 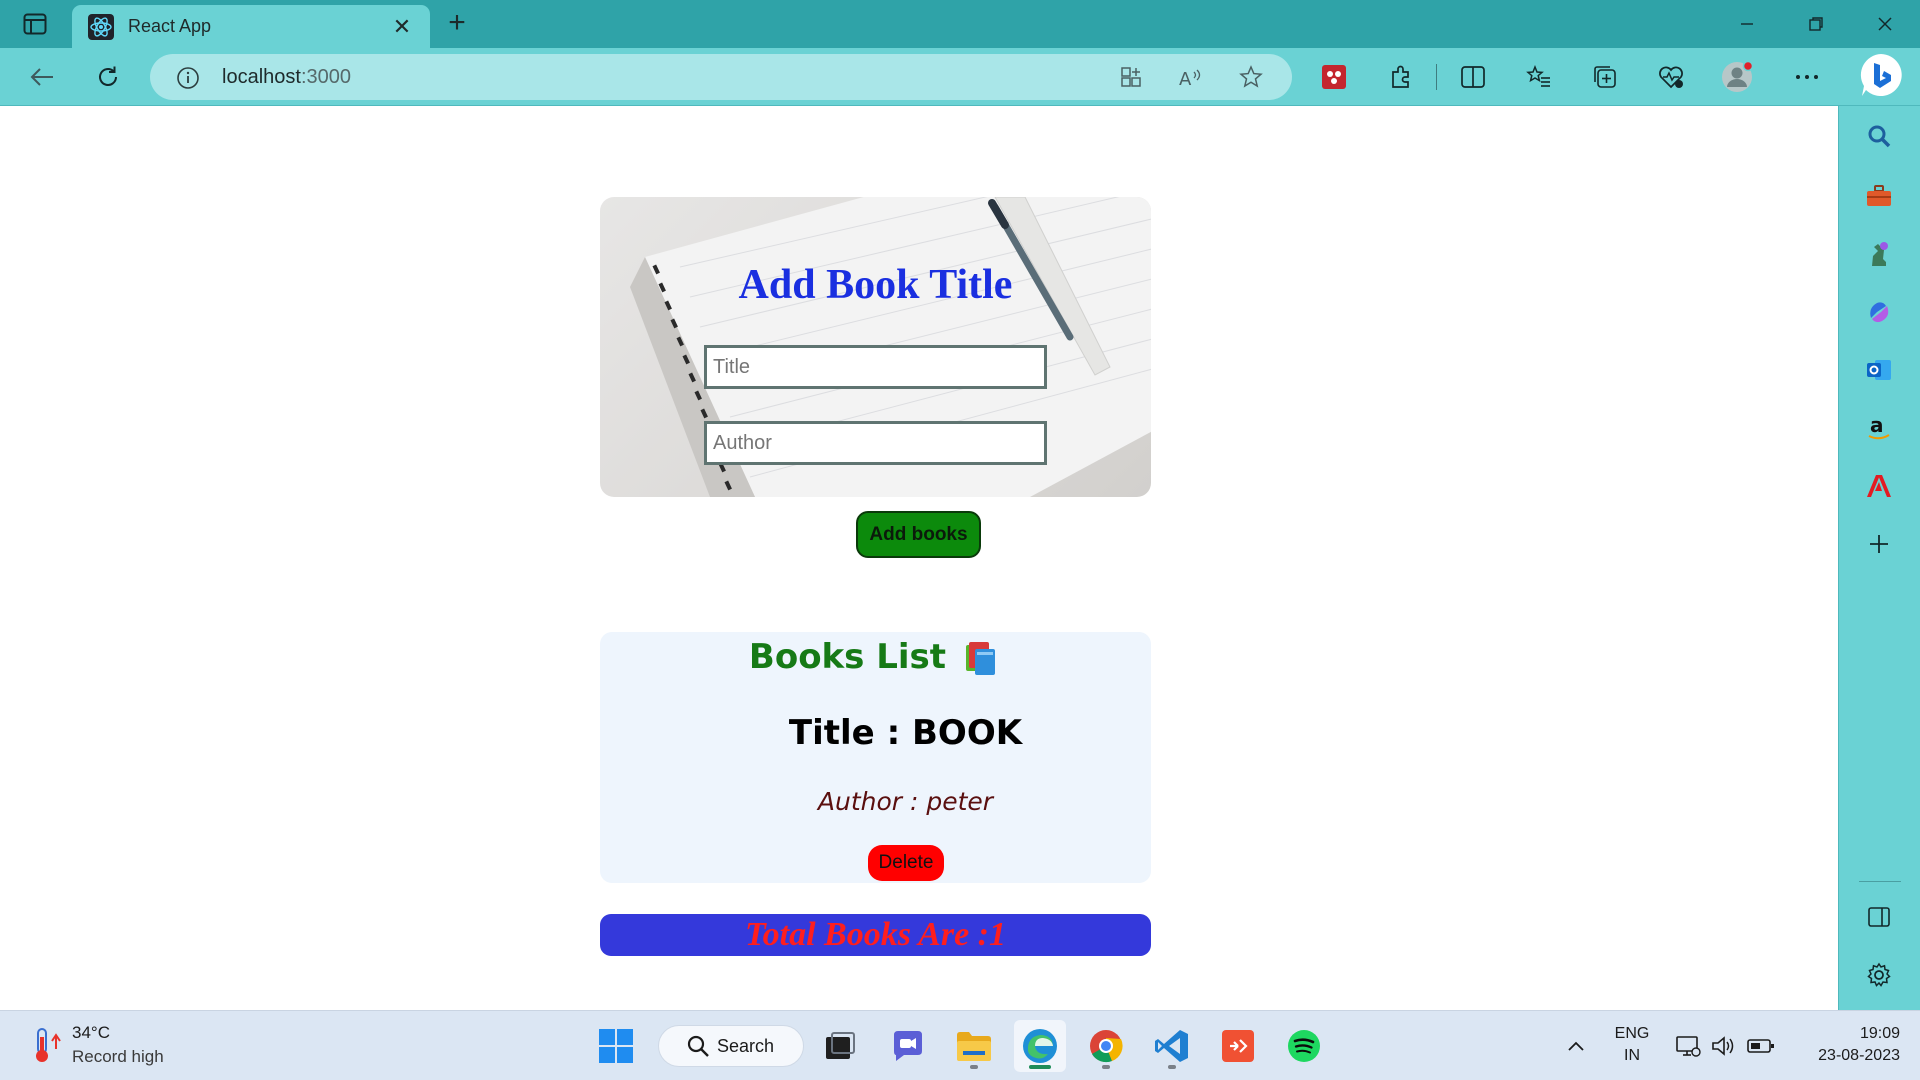 I want to click on language-code: ENG, so click(x=1632, y=1033).